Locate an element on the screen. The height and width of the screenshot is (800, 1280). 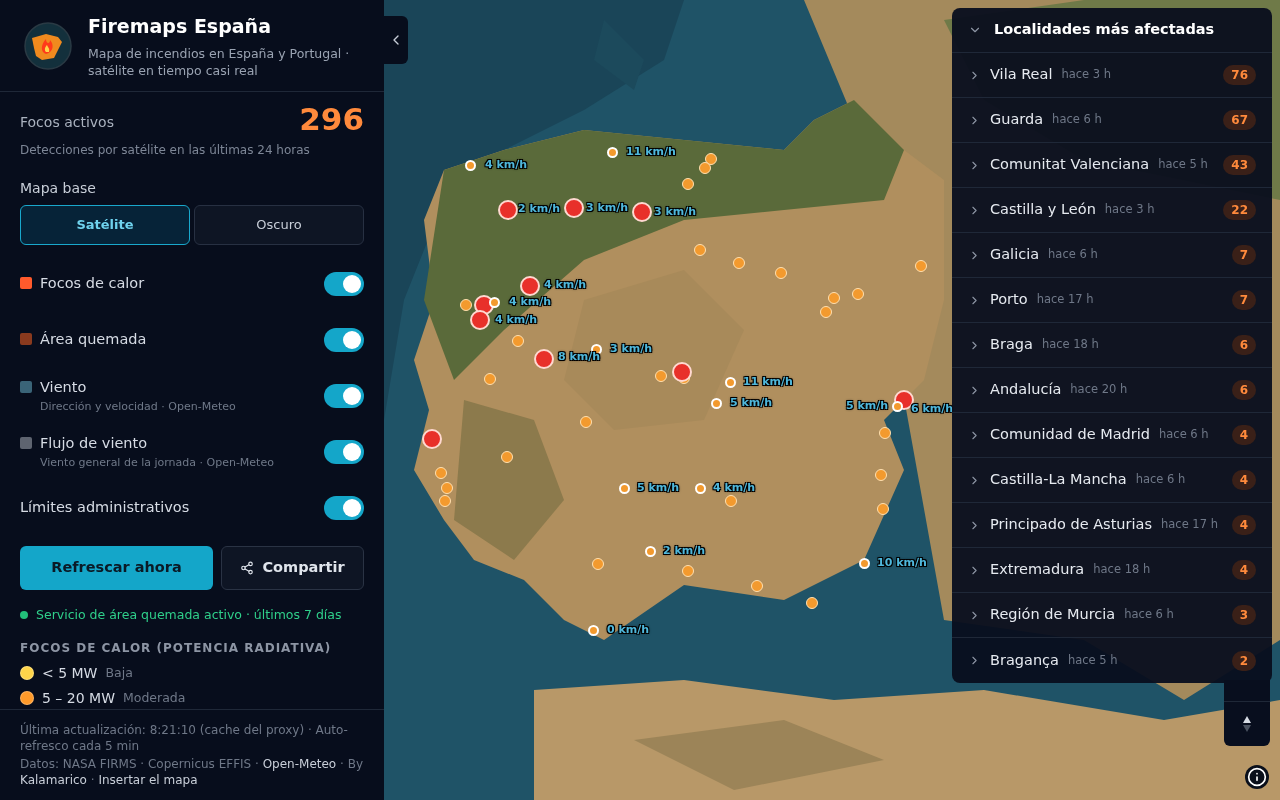
region-row: Principado de Asturias hace 17 h 4 is located at coordinates (1112, 525).